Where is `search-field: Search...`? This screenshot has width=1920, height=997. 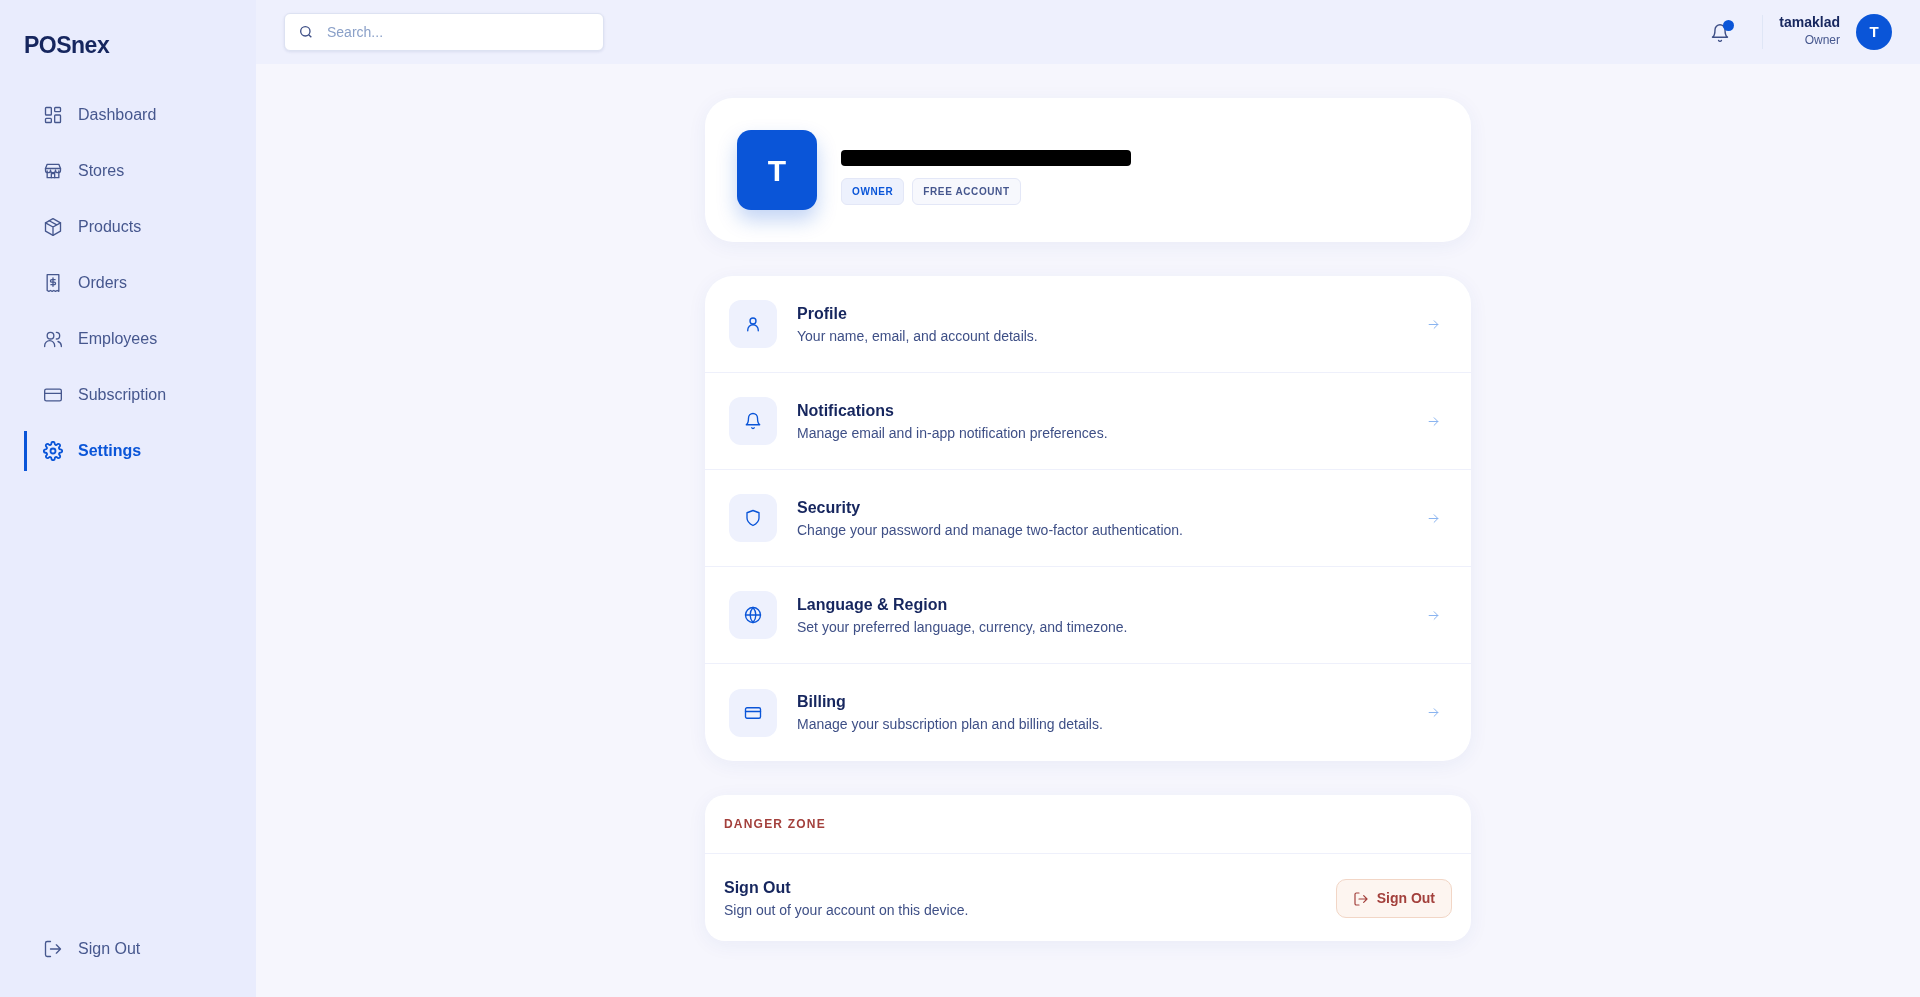
search-field: Search... is located at coordinates (444, 32).